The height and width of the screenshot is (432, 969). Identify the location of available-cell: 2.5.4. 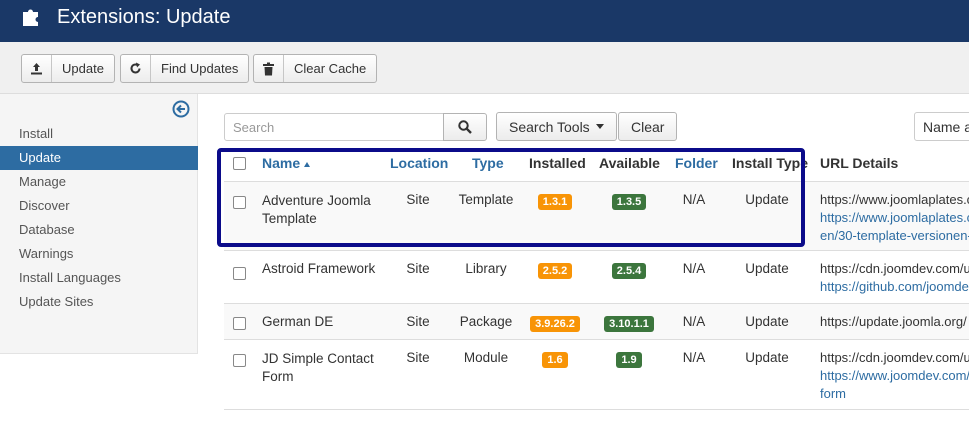
(629, 270).